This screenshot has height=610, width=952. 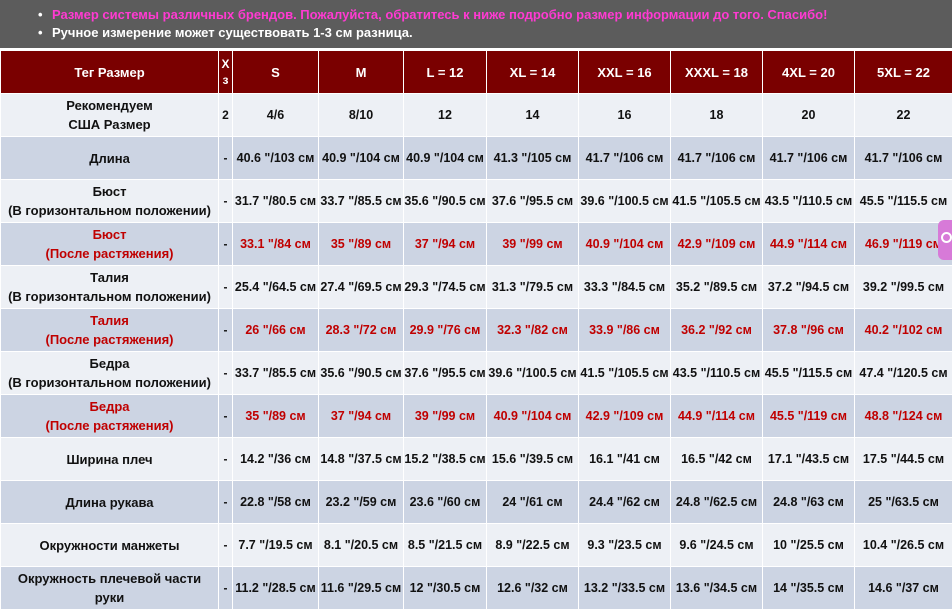 I want to click on measurement-value: 24 "/61 см, so click(x=533, y=502).